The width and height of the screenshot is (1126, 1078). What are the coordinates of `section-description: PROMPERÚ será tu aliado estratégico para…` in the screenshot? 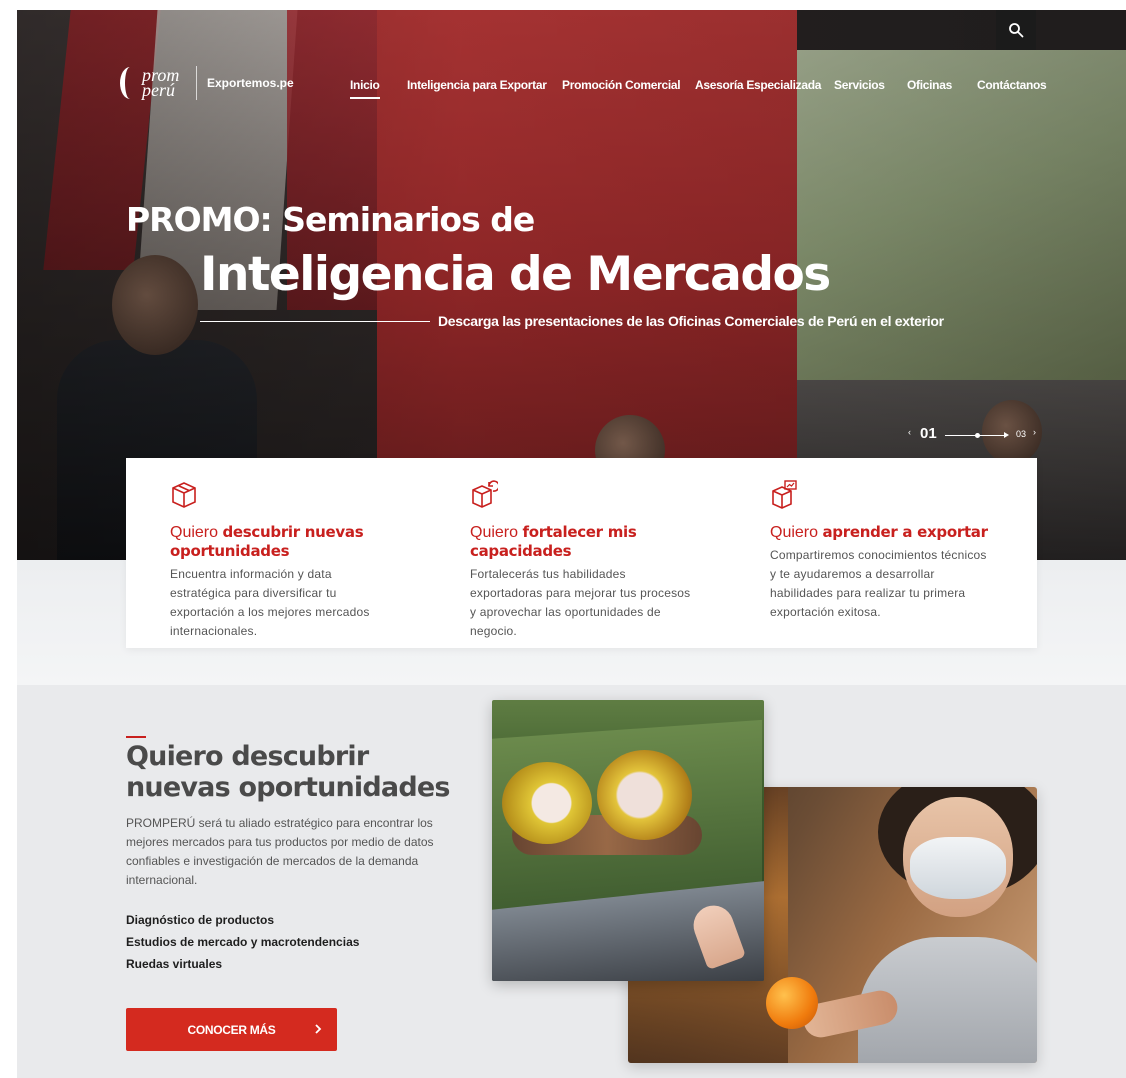 It's located at (280, 851).